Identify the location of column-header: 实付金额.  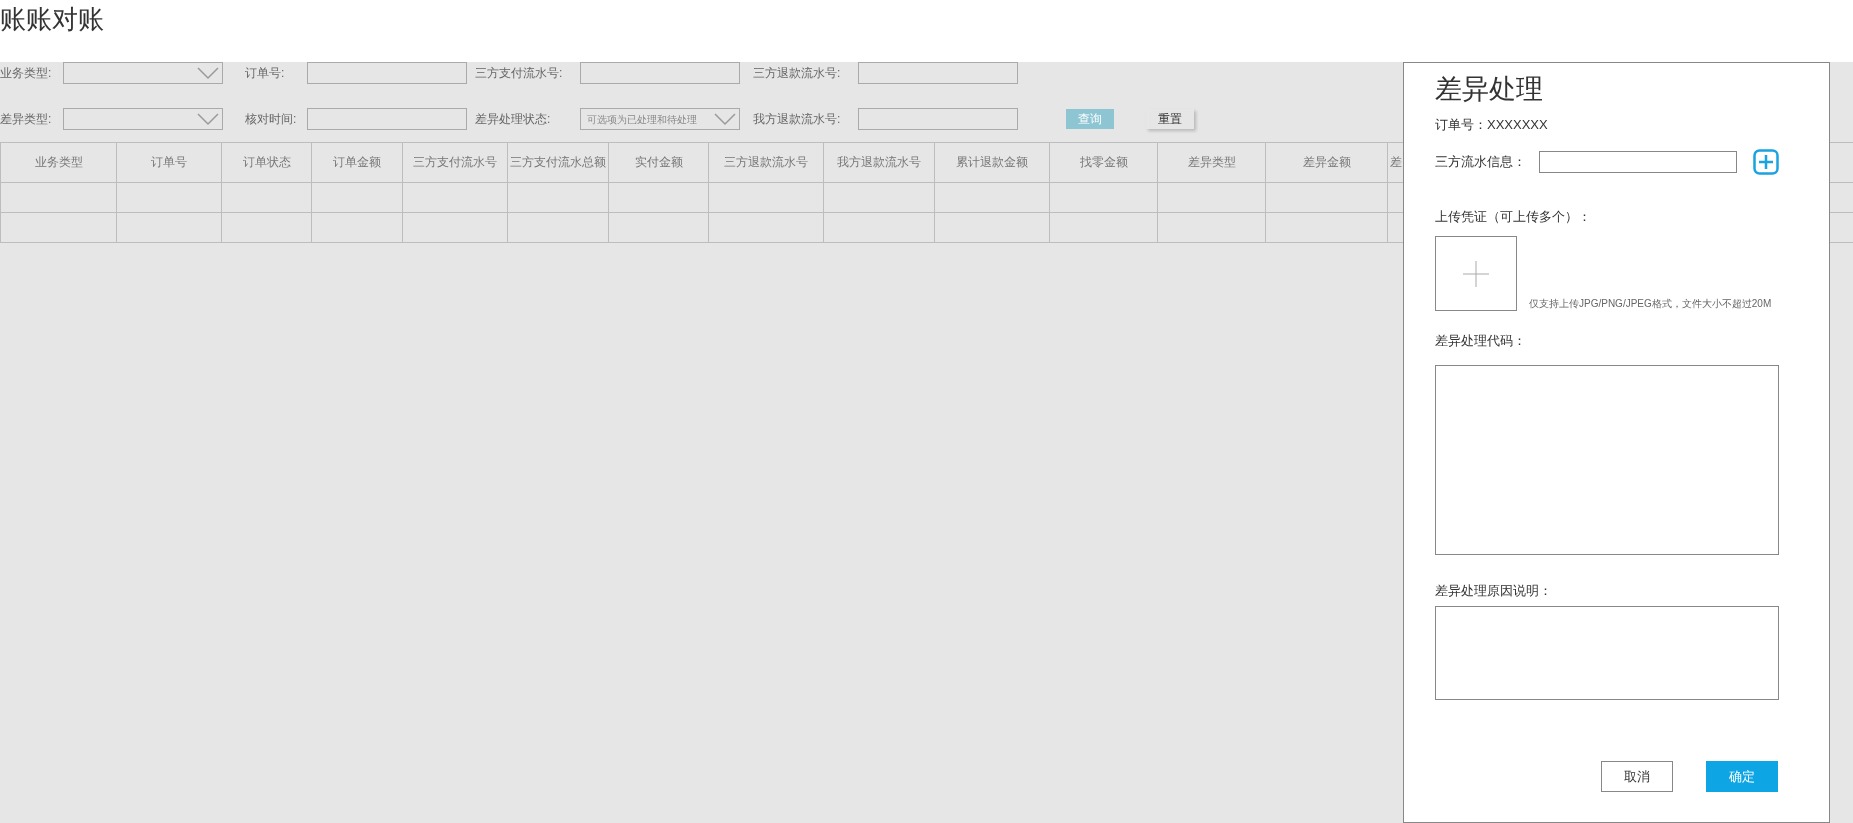
(658, 162).